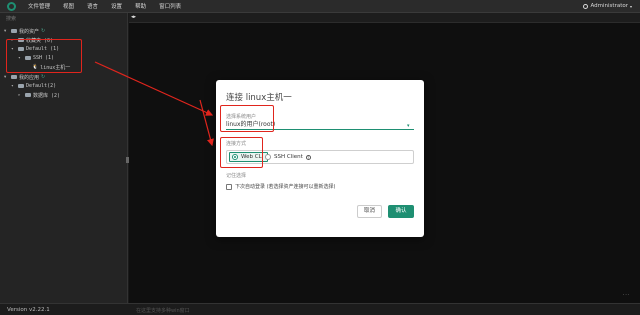 This screenshot has width=640, height=315. I want to click on tree-node-default2: ▾ Default(2), so click(33, 86).